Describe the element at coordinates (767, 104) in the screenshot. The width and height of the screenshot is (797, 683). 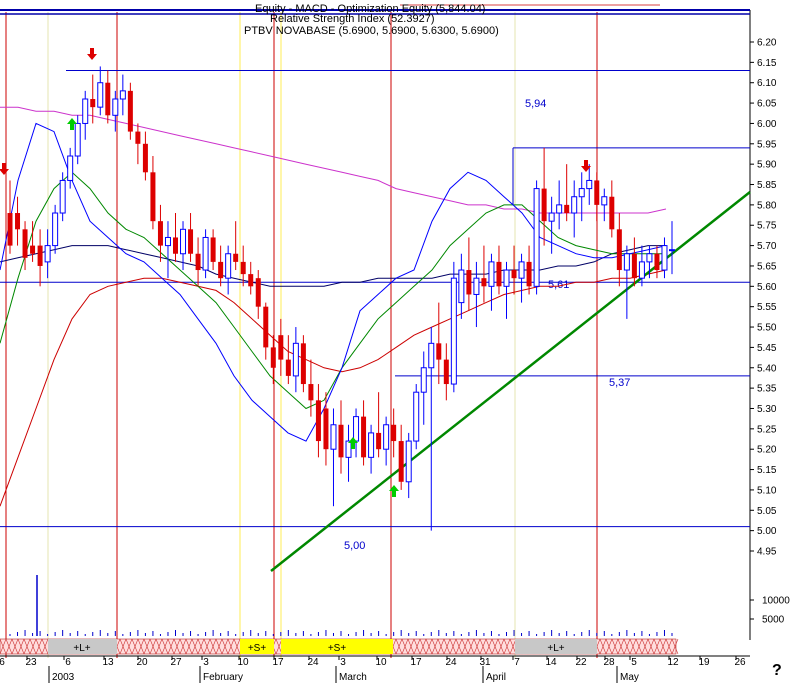
I see `y-tick-label: 6.05` at that location.